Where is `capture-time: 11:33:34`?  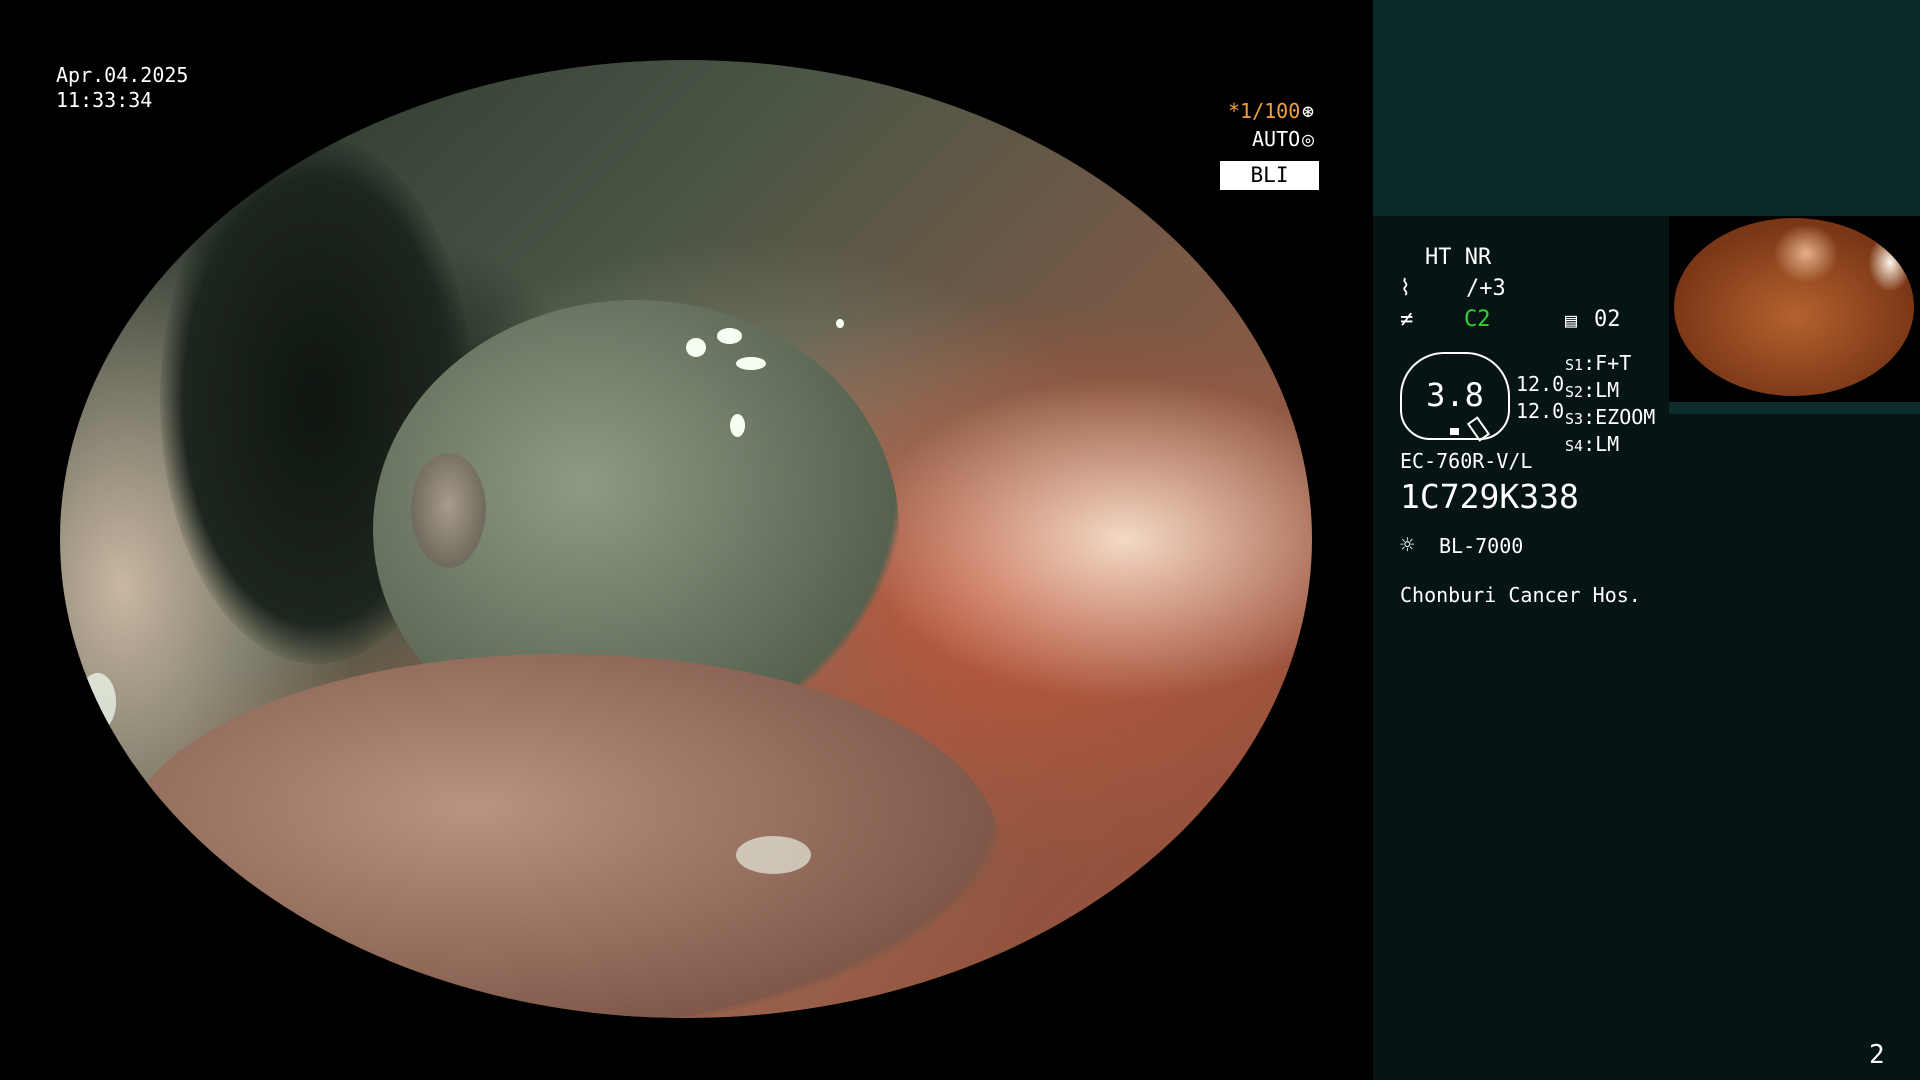 capture-time: 11:33:34 is located at coordinates (104, 100).